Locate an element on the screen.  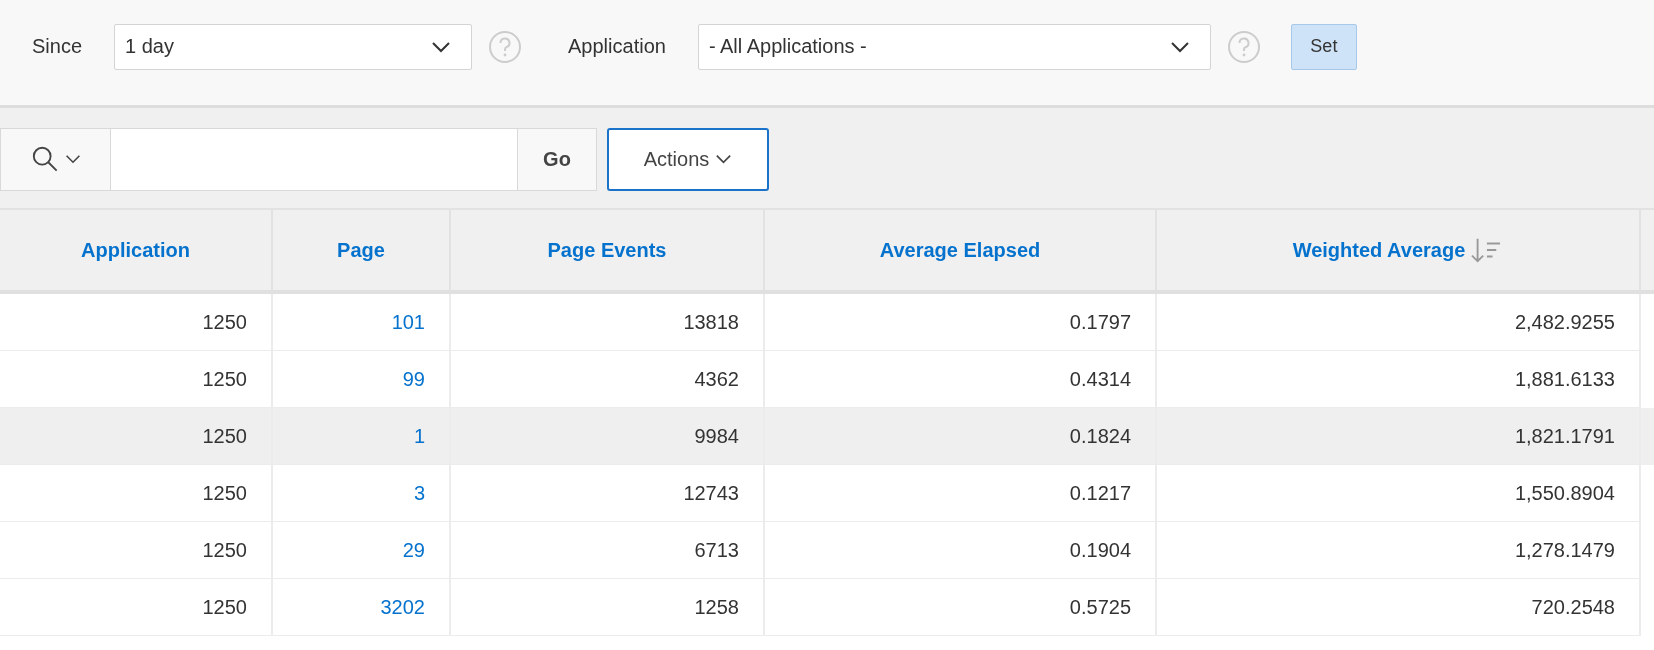
page-link: 99 is located at coordinates (413, 379).